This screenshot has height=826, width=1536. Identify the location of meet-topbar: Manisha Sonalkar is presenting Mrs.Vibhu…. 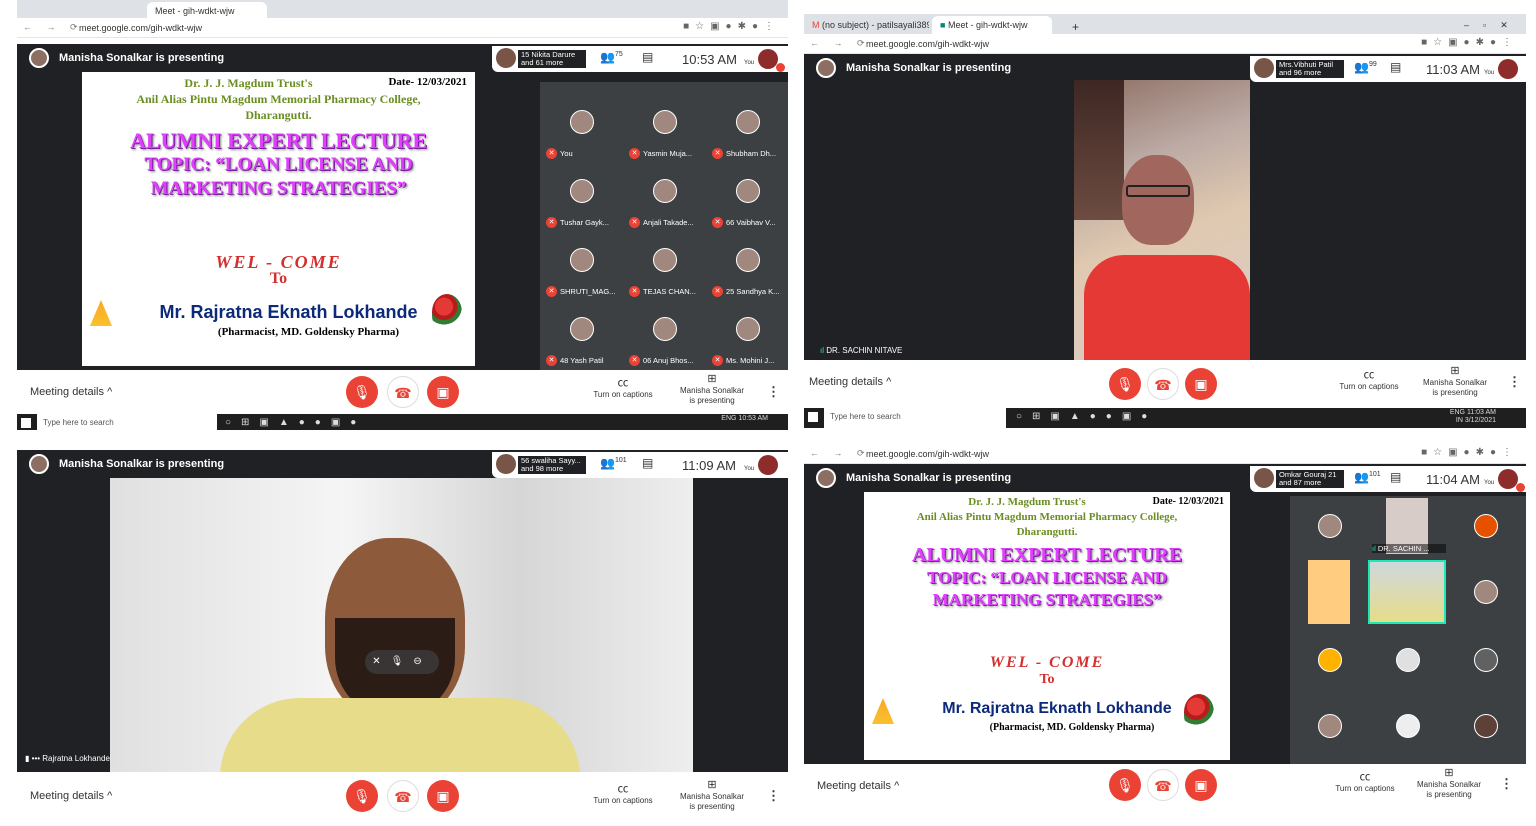
(1165, 68).